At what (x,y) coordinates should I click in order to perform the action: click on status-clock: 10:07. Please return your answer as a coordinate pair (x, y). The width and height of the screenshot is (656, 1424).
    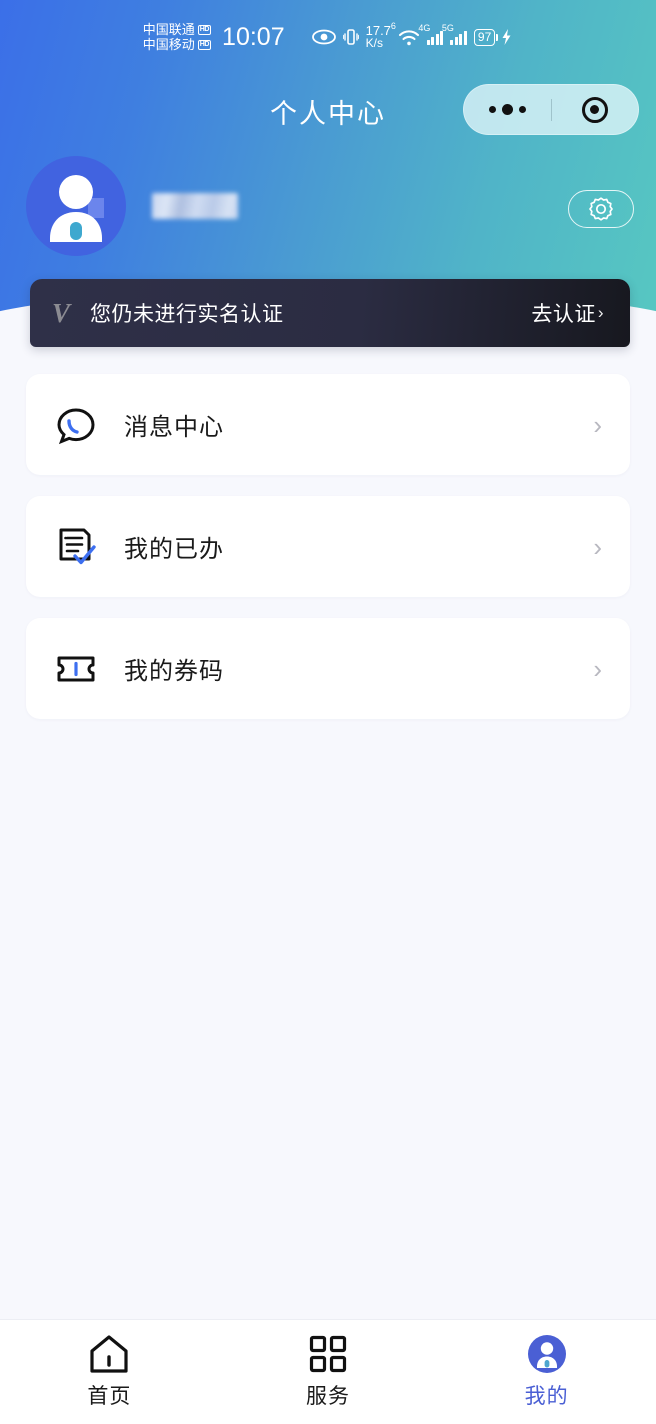
    Looking at the image, I should click on (253, 36).